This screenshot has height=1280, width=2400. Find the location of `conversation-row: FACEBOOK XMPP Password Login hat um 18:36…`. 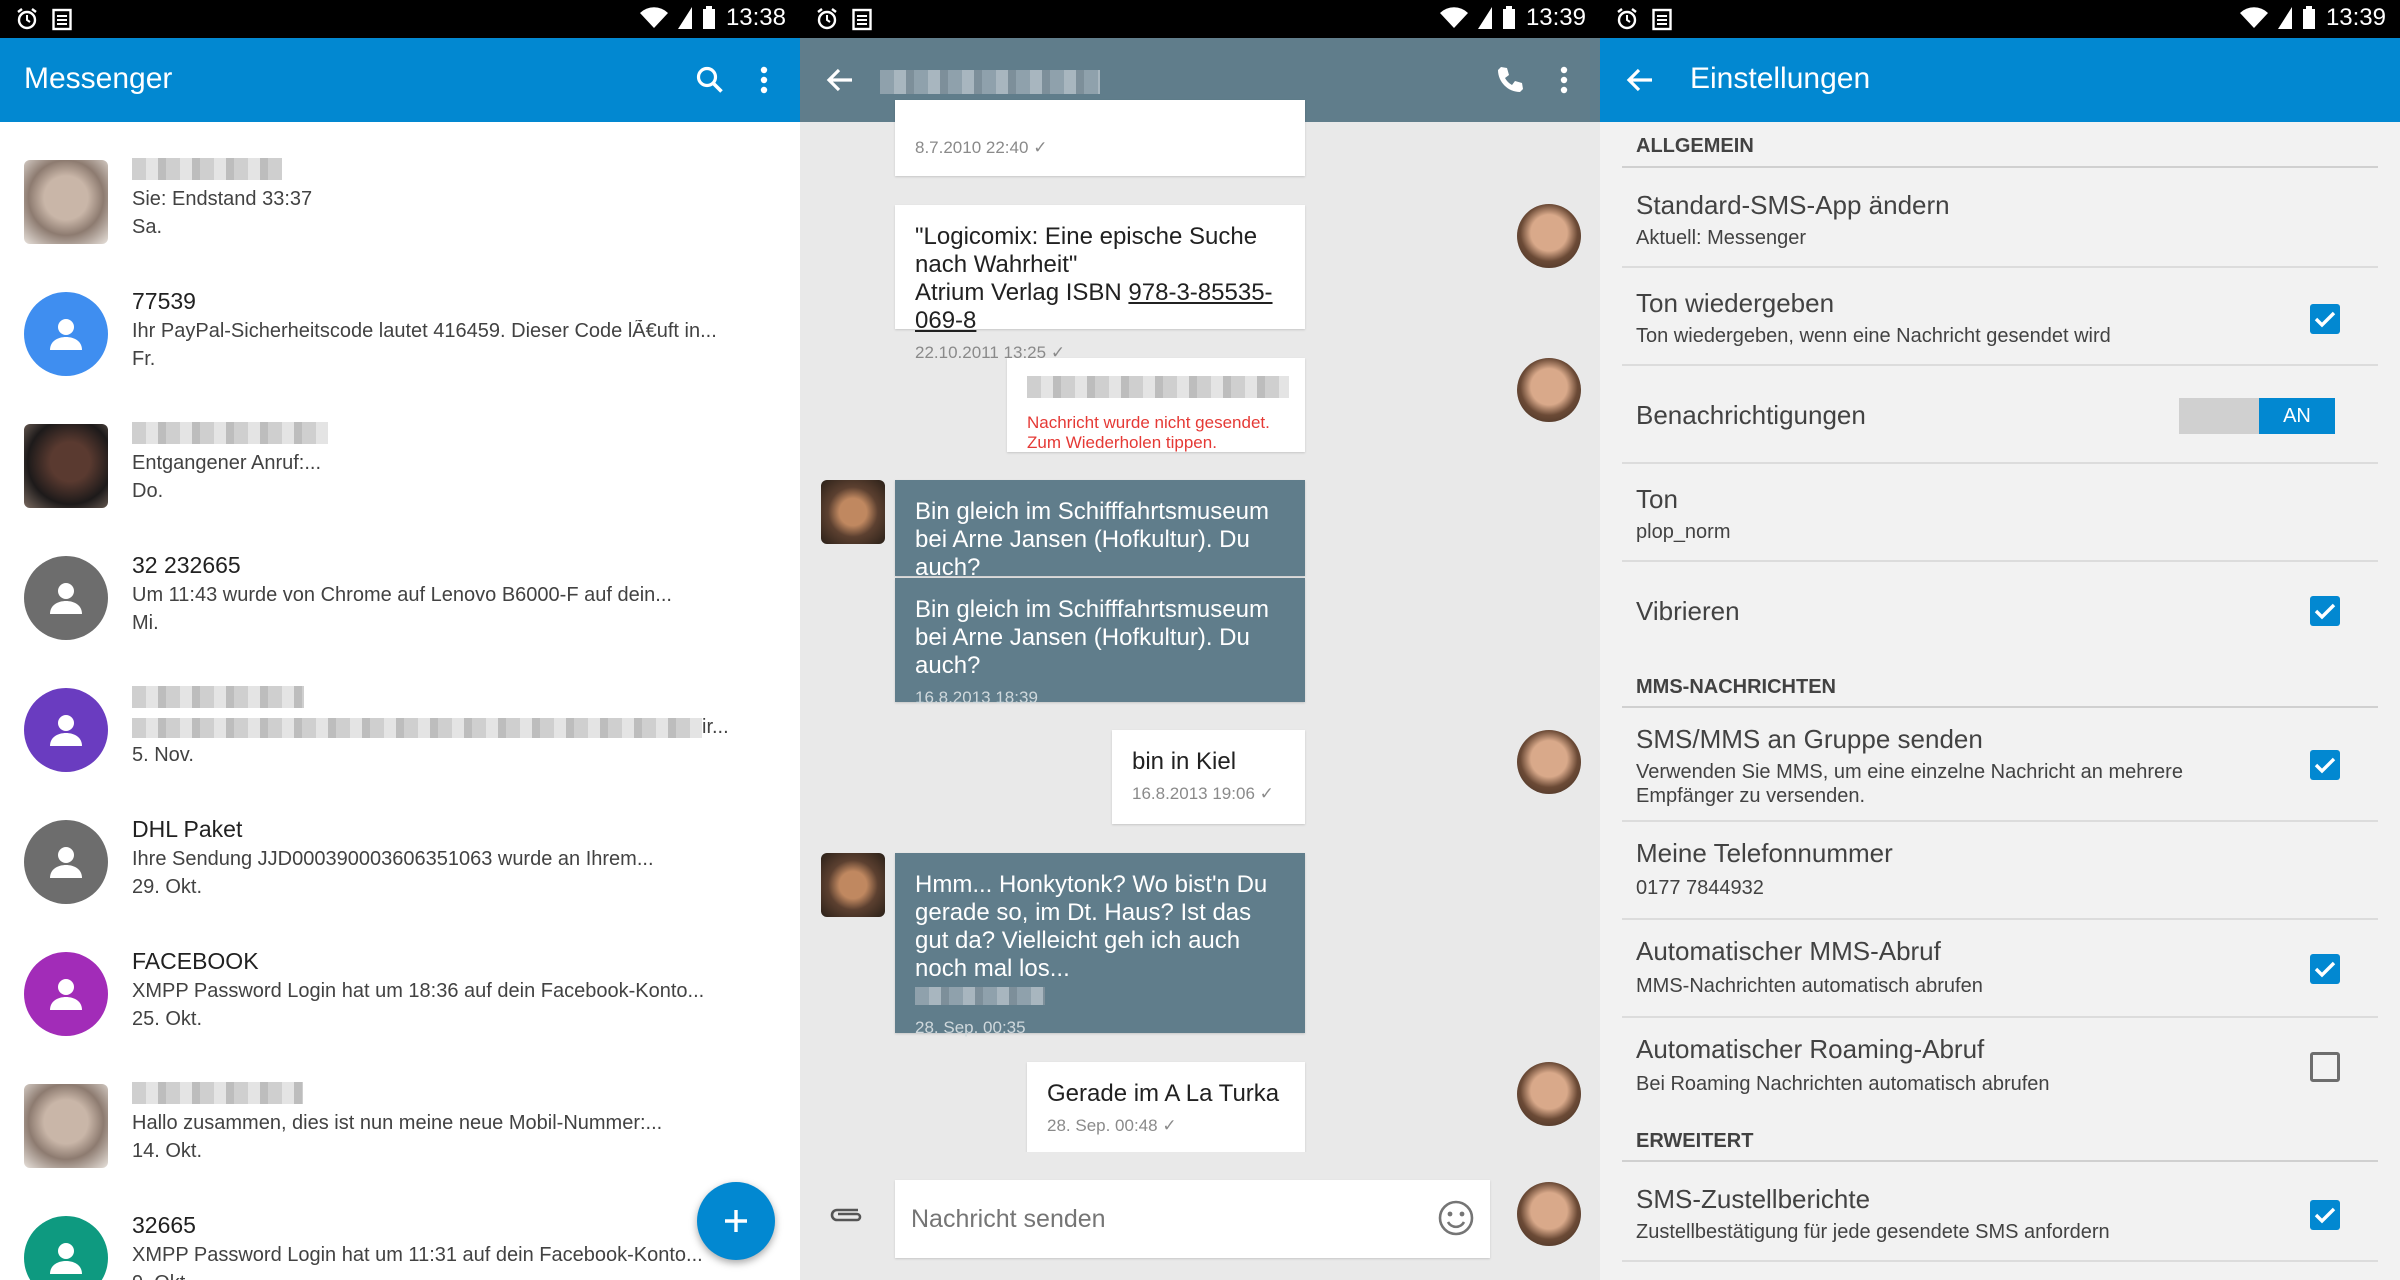

conversation-row: FACEBOOK XMPP Password Login hat um 18:36… is located at coordinates (400, 994).